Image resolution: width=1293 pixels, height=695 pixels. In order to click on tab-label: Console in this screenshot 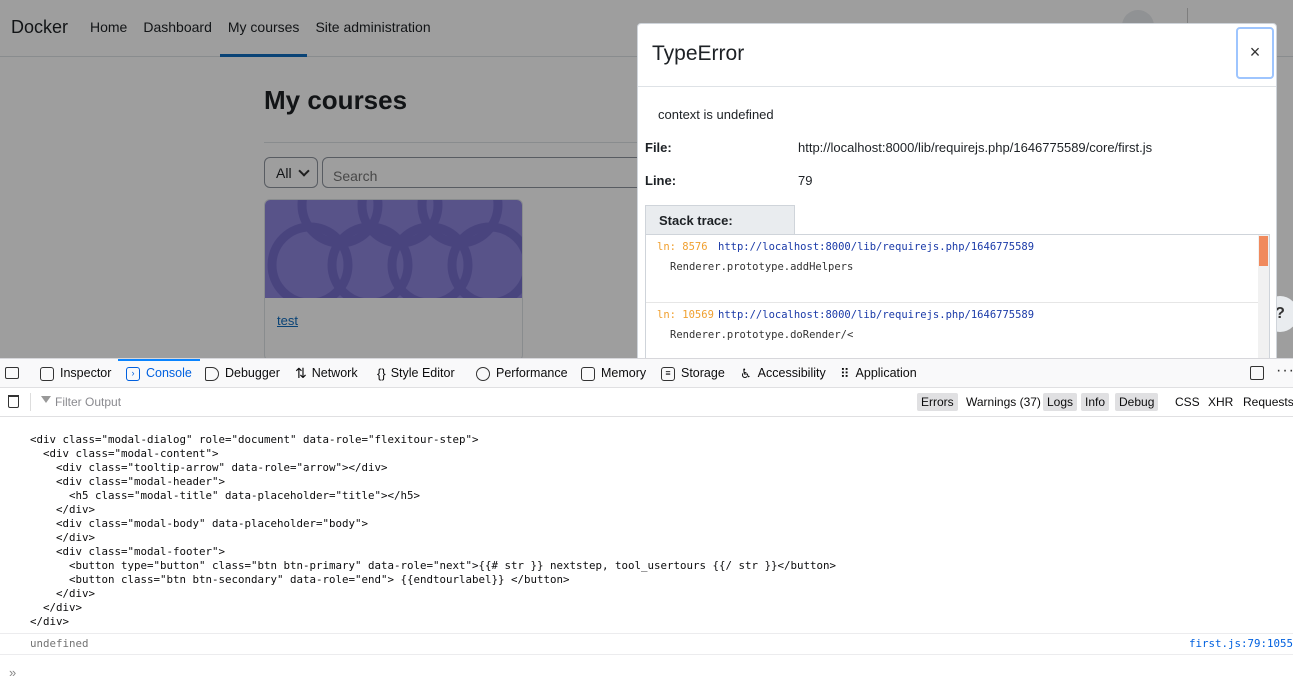, I will do `click(169, 373)`.